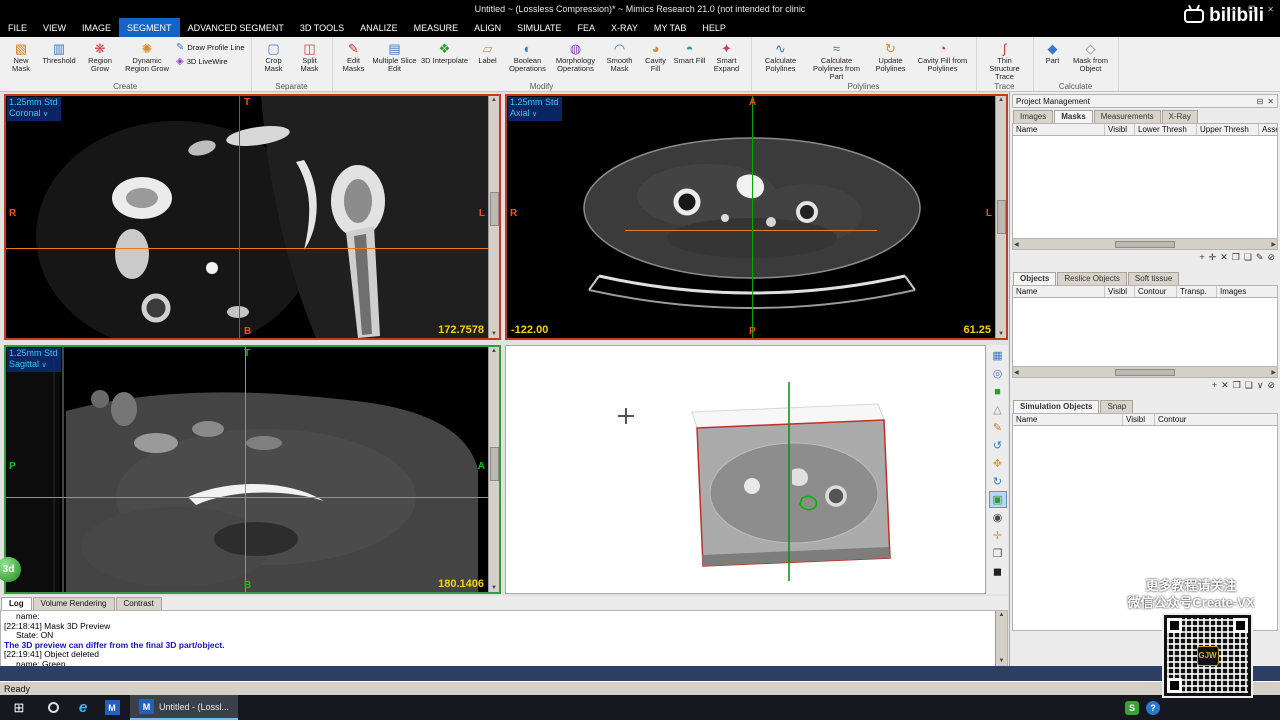 The height and width of the screenshot is (720, 1280). Describe the element at coordinates (494, 100) in the screenshot. I see `coronal-scroll-up-icon: ▲` at that location.